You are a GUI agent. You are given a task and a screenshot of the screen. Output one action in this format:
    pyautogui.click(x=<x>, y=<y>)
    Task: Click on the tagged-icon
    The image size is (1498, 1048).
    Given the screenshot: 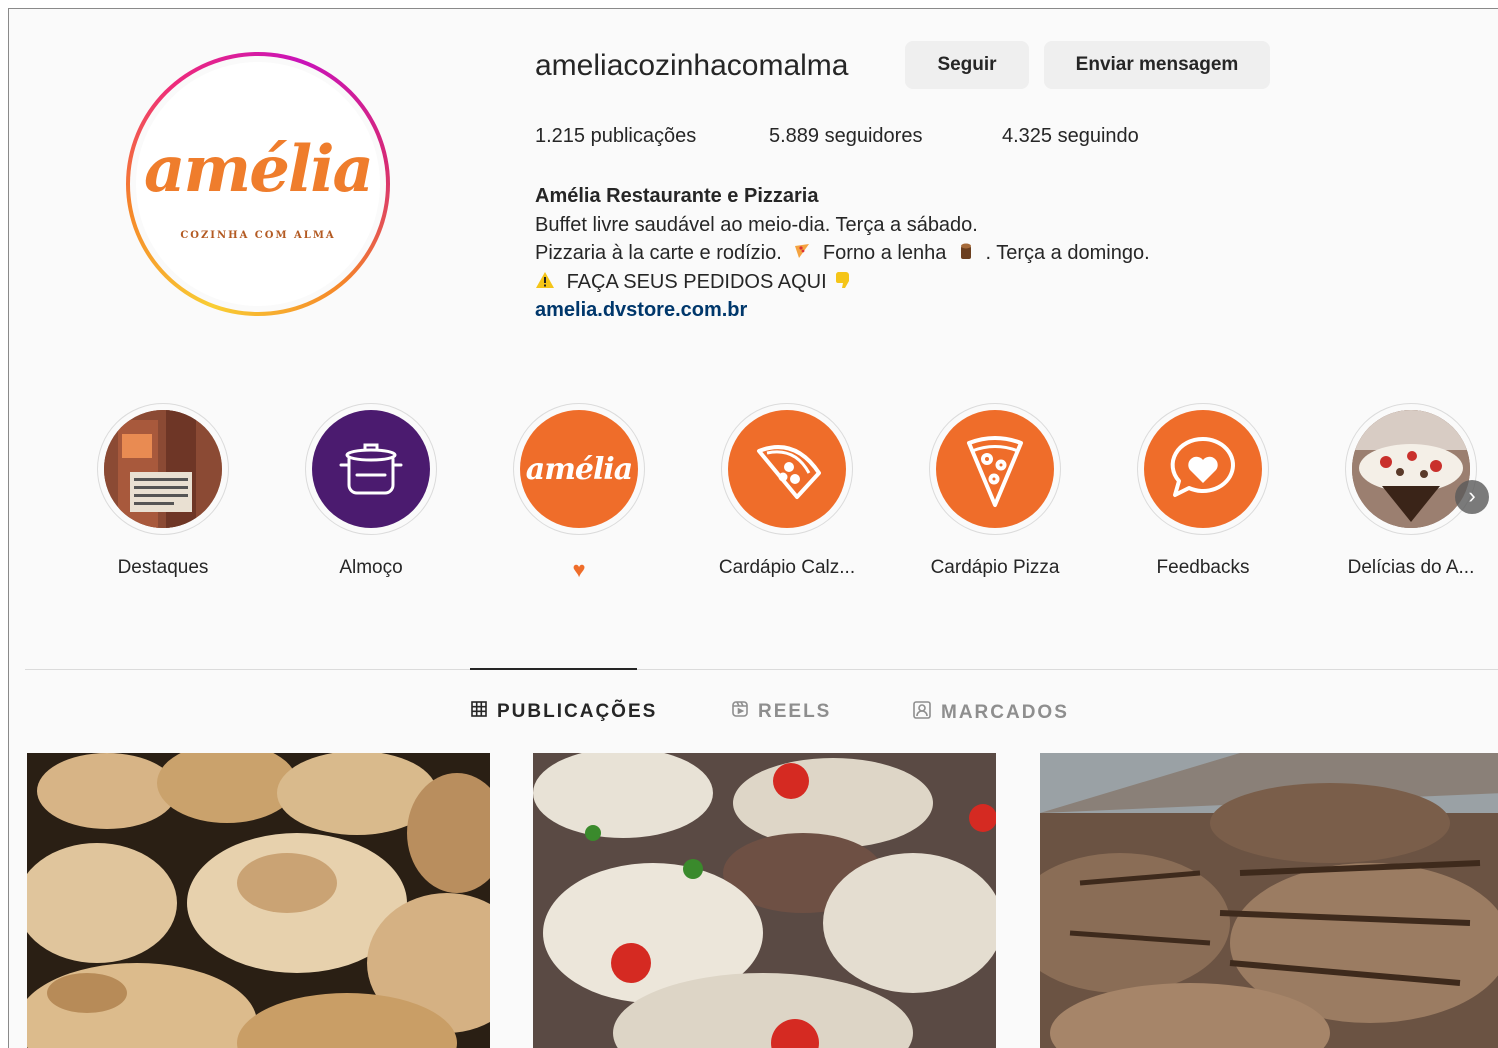 What is the action you would take?
    pyautogui.click(x=922, y=713)
    